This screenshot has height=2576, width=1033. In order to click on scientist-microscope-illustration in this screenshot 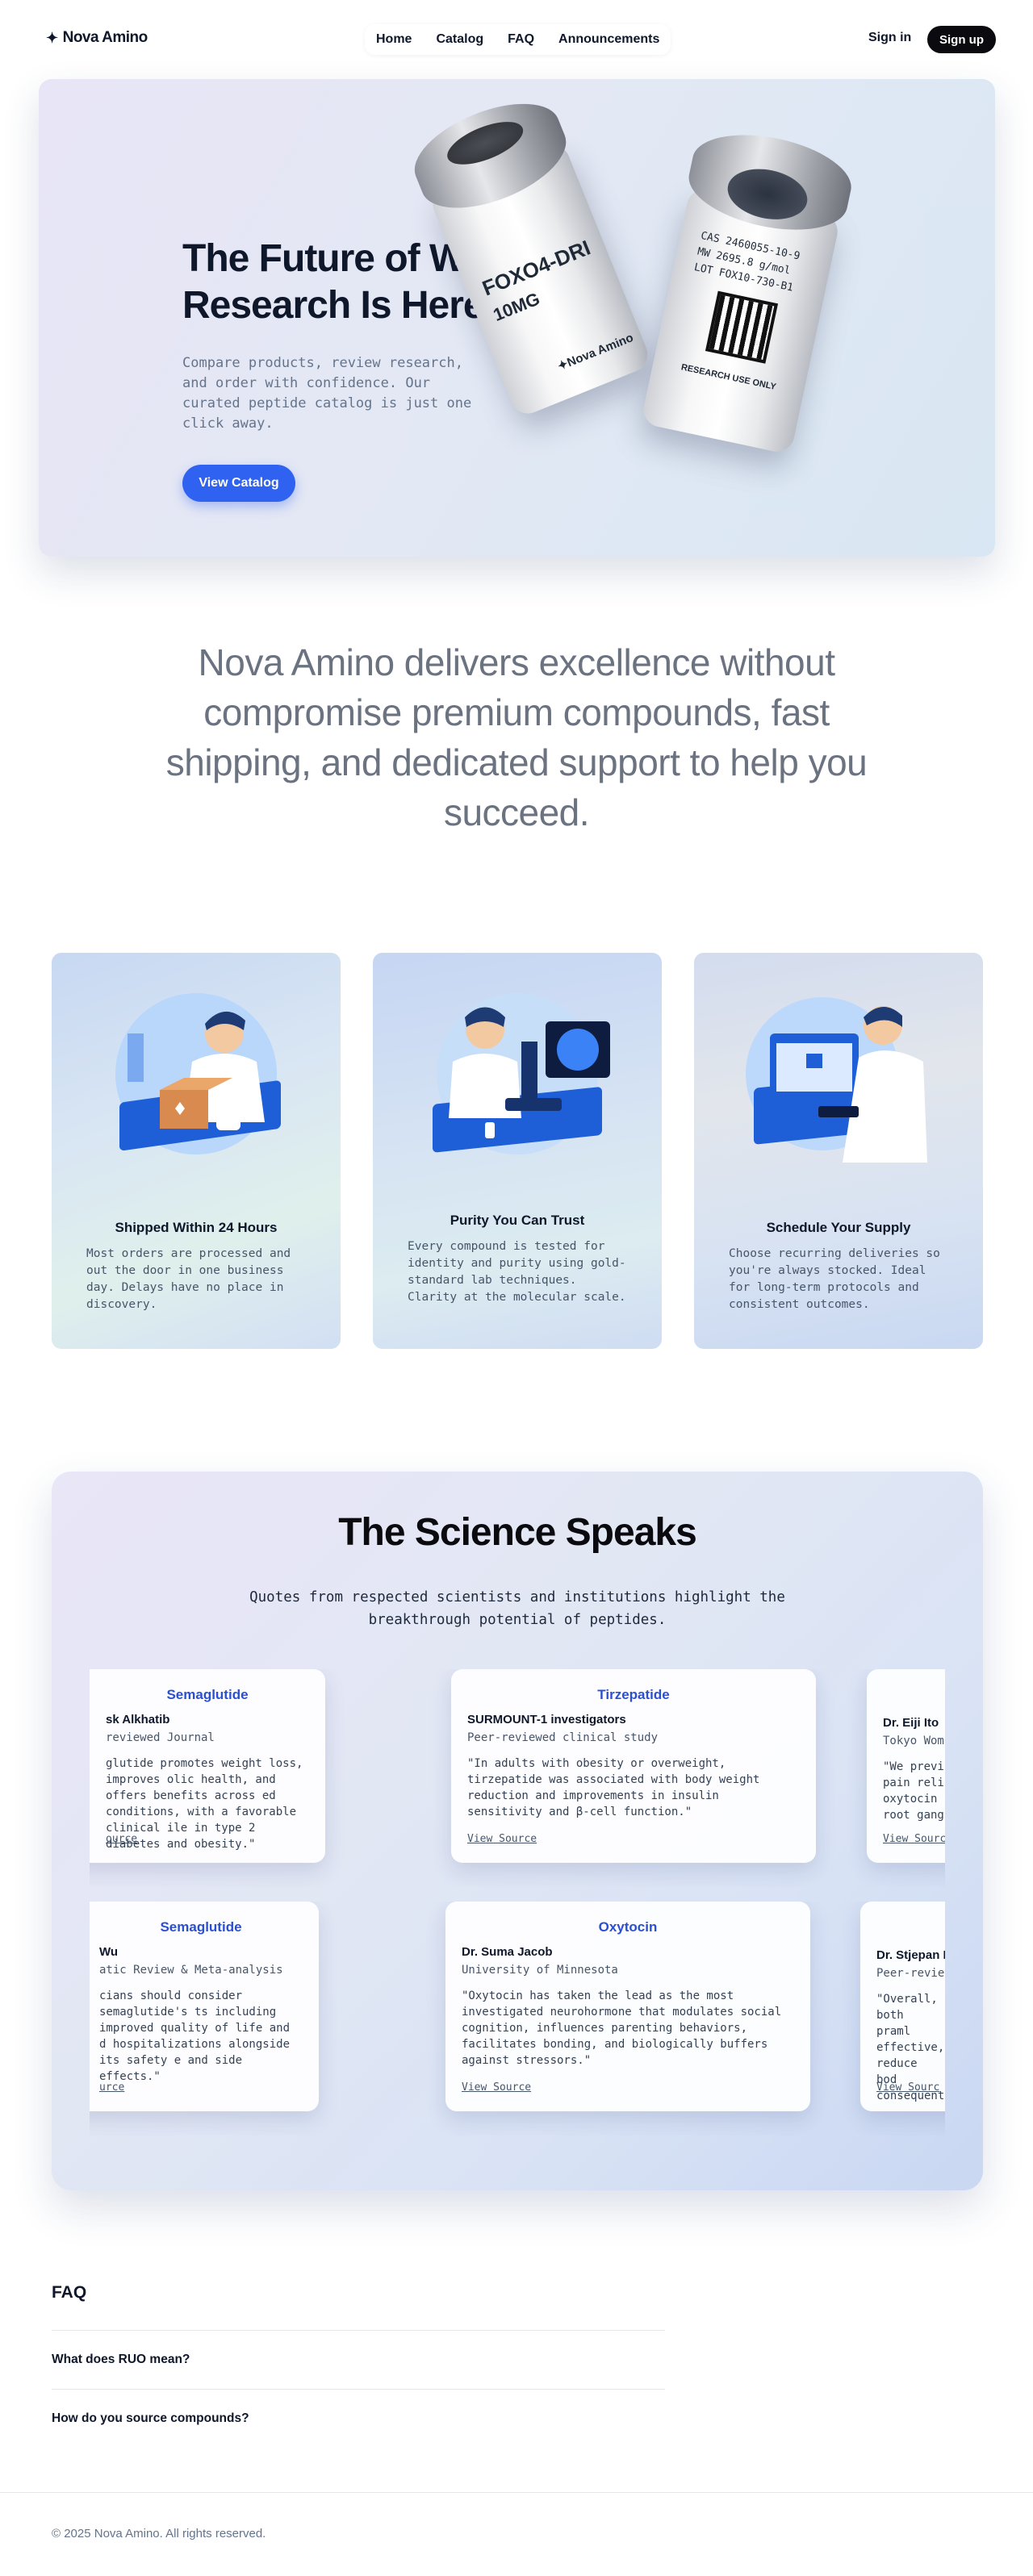, I will do `click(521, 1073)`.